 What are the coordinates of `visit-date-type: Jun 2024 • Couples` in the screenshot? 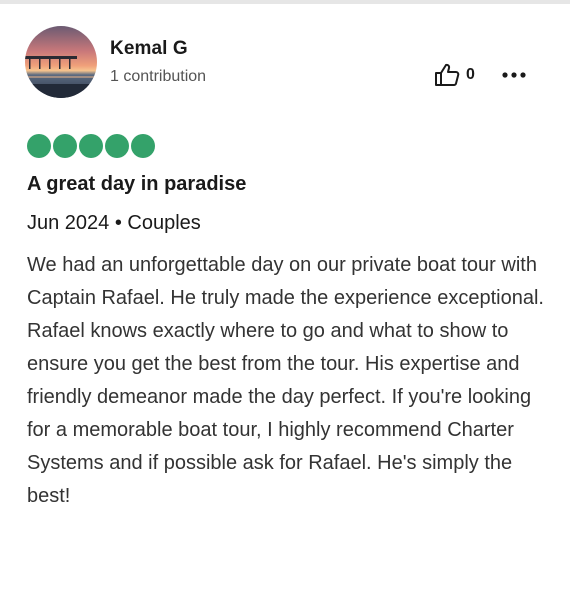 It's located at (114, 223).